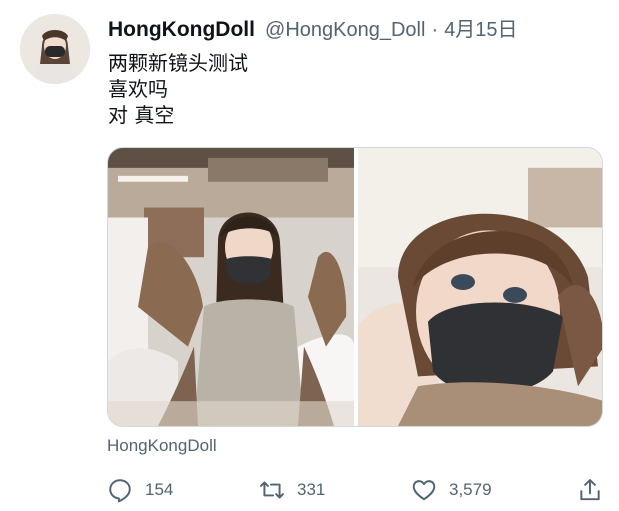 This screenshot has width=619, height=511. I want to click on tweet-text-line: 两颗新镜头测试, so click(178, 63).